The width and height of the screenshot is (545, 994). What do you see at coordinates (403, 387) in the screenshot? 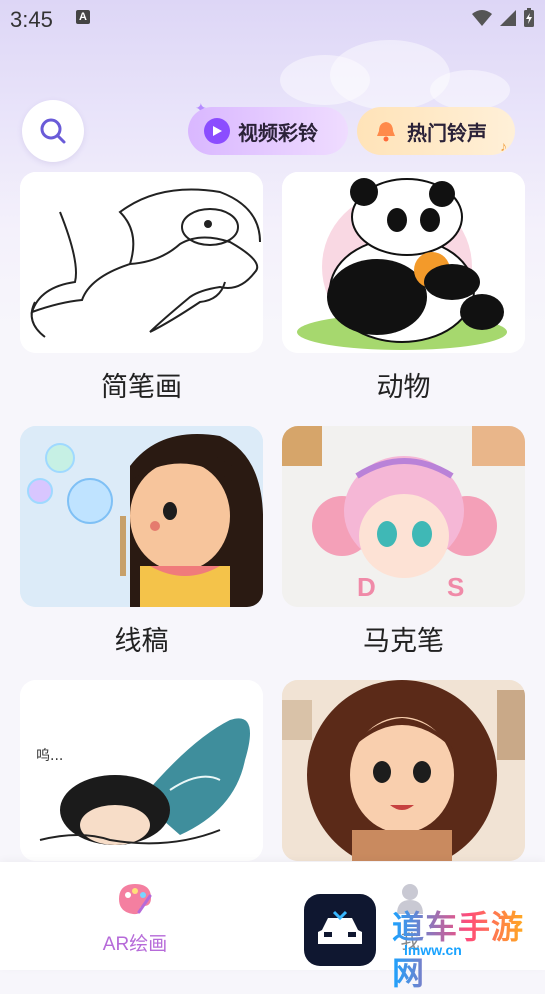
I see `category-label: 动物` at bounding box center [403, 387].